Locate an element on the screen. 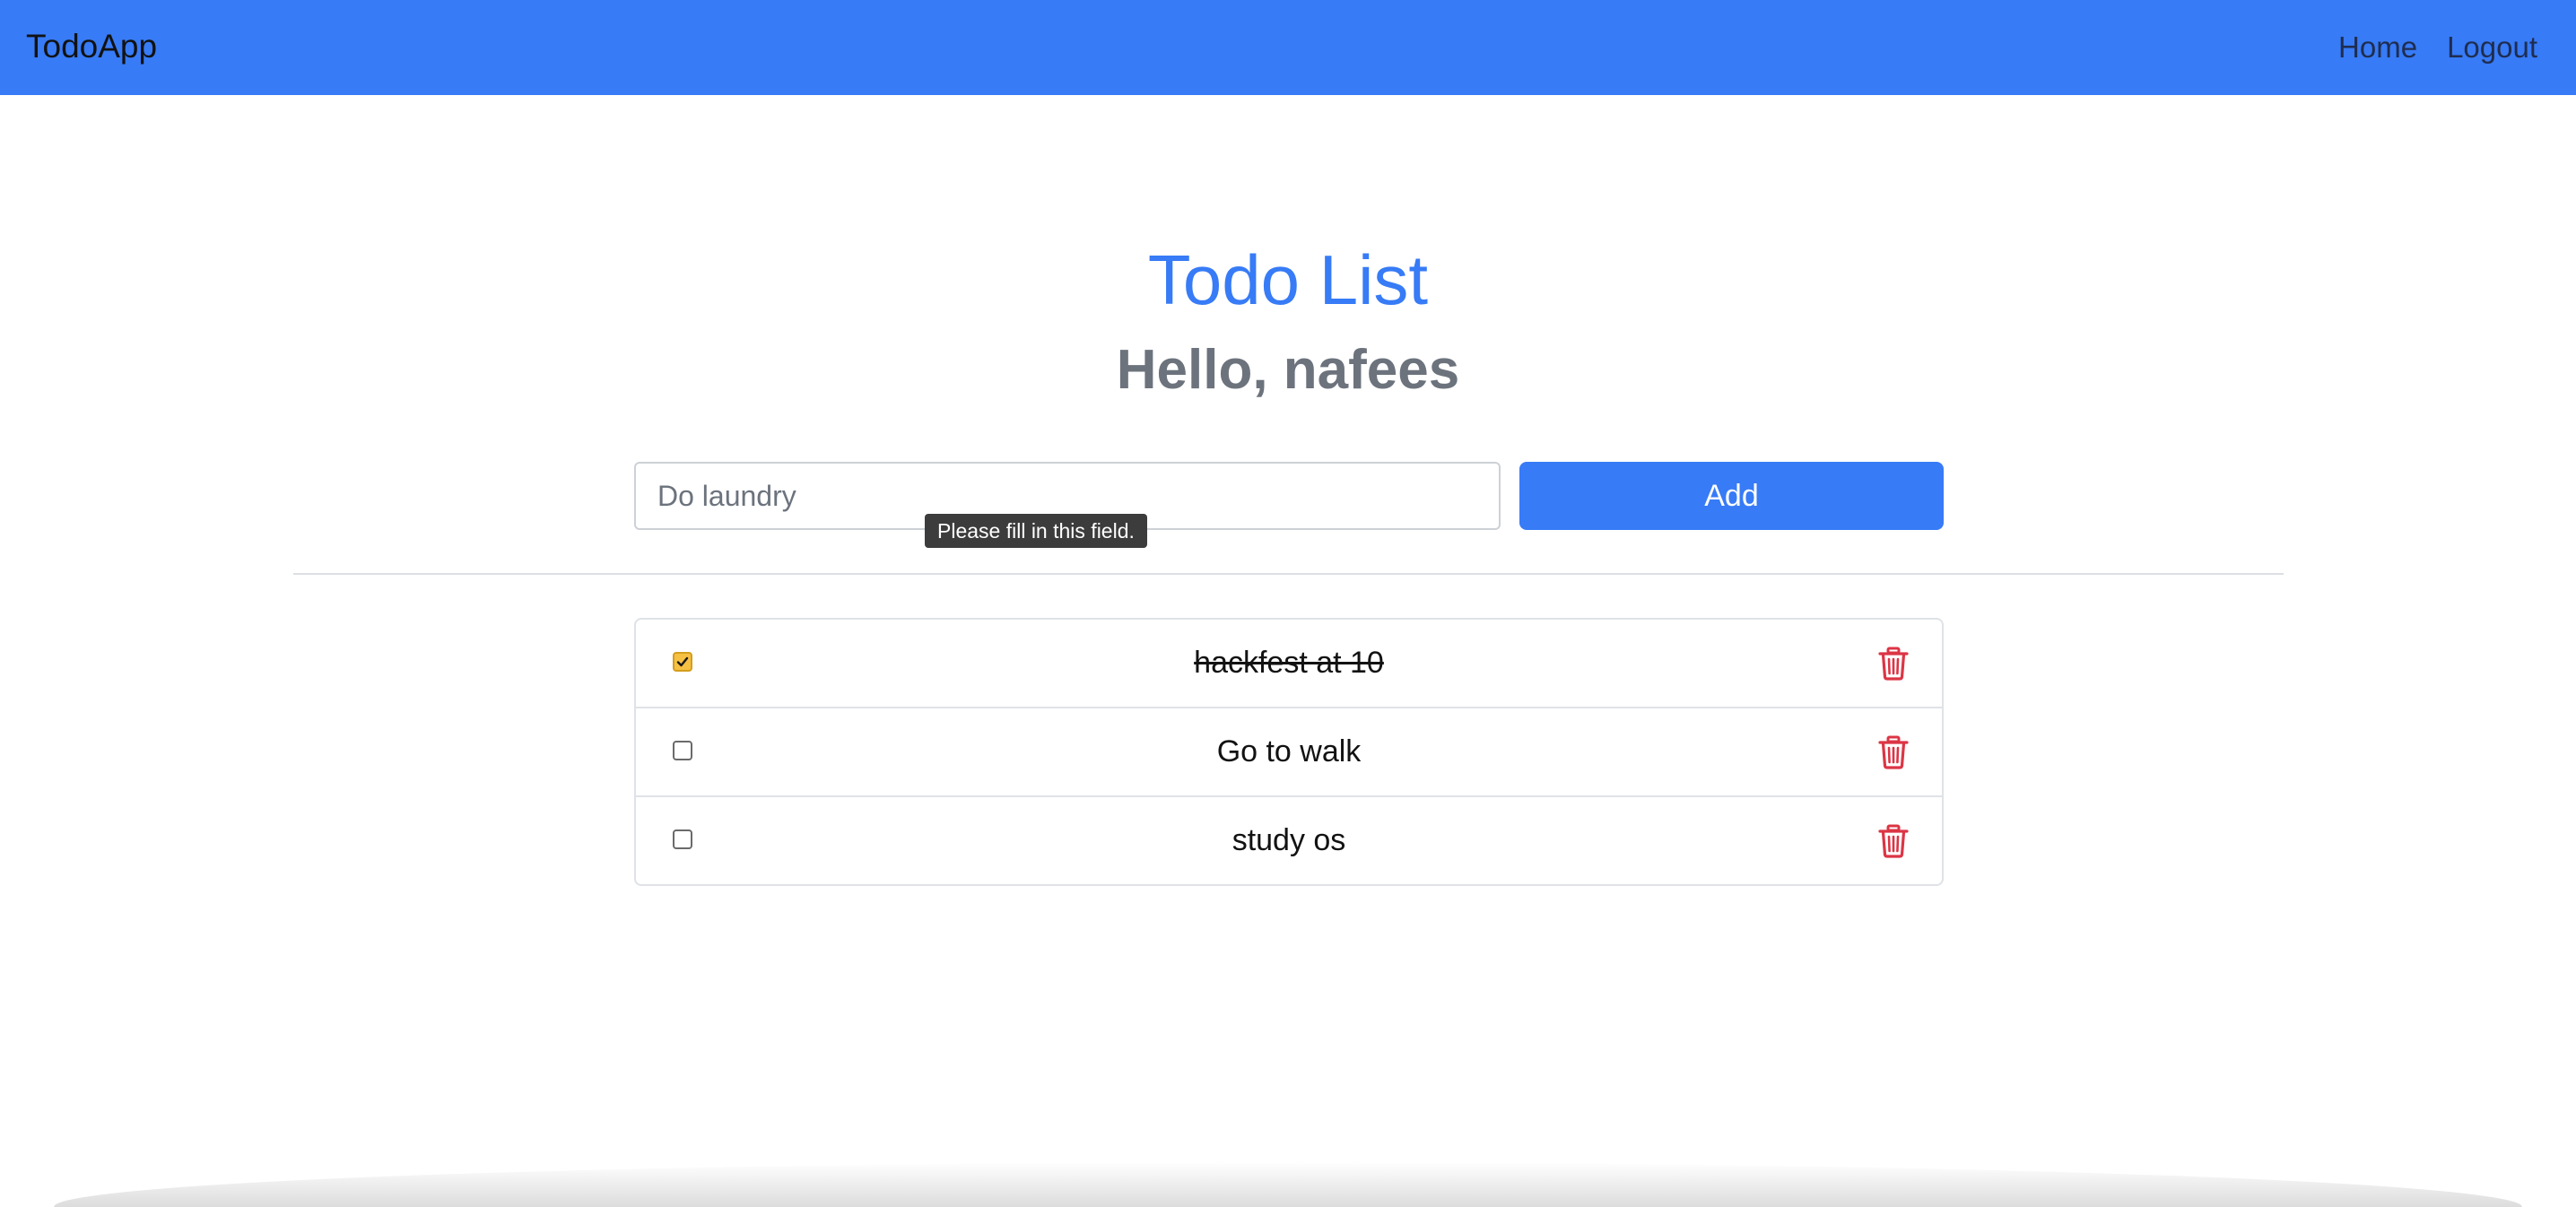 The image size is (2576, 1207). todo-text: Go to walk is located at coordinates (1289, 751).